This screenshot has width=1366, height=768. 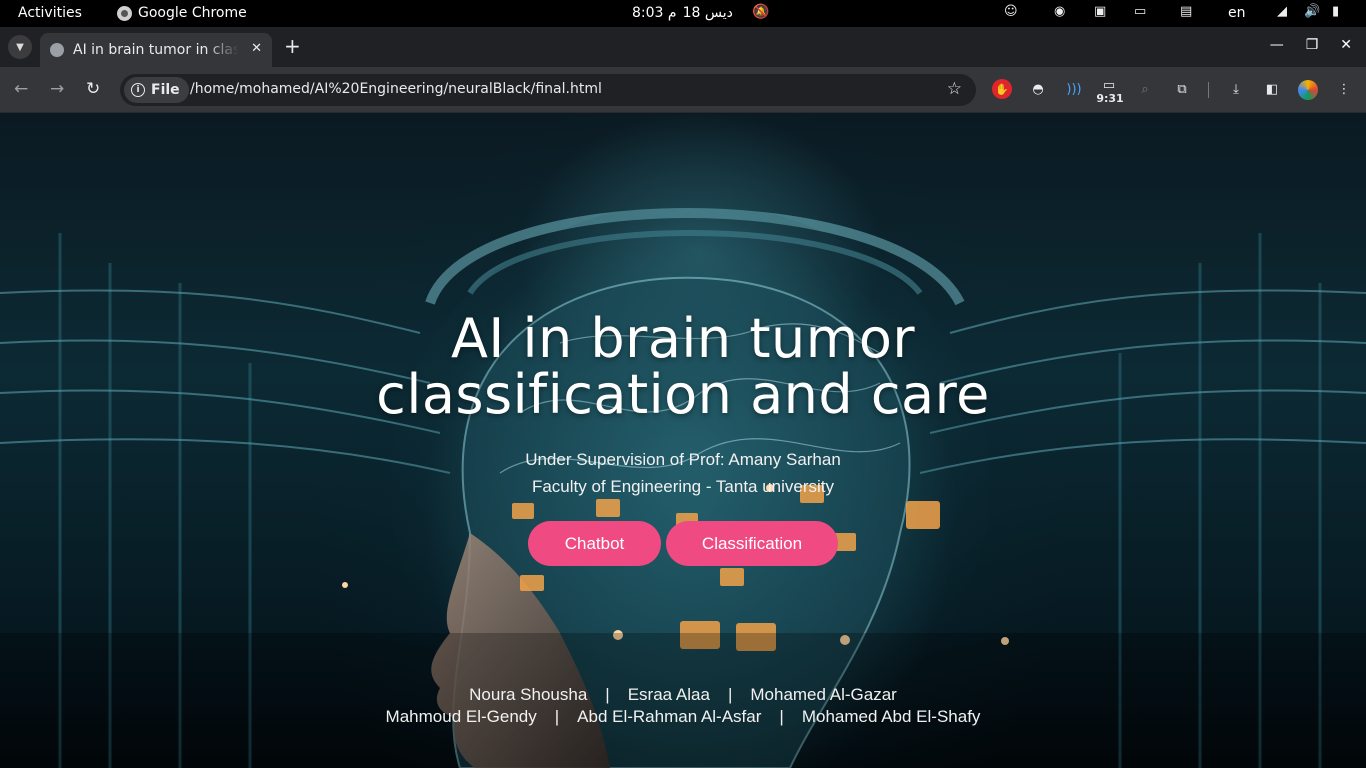 What do you see at coordinates (761, 12) in the screenshot?
I see `notifications-muted-icon: 🔕` at bounding box center [761, 12].